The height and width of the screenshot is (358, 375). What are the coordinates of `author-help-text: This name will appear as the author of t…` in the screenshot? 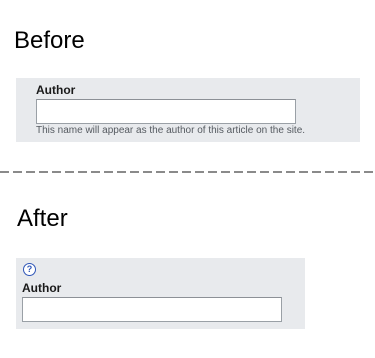 It's located at (171, 130).